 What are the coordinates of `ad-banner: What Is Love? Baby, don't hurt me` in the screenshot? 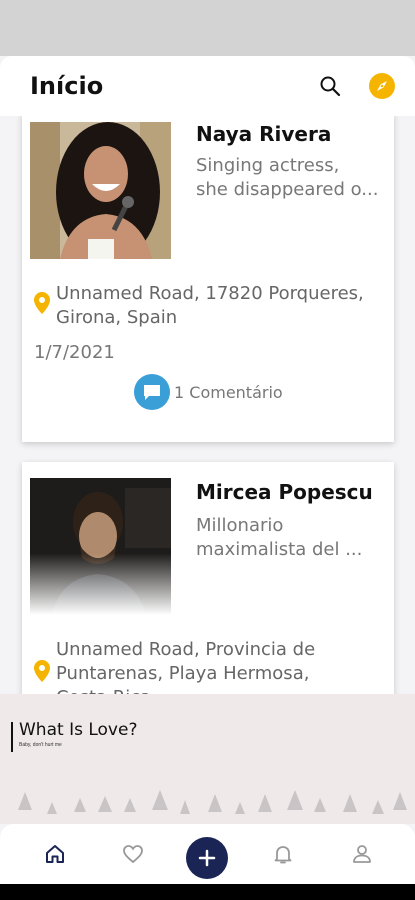 It's located at (207, 759).